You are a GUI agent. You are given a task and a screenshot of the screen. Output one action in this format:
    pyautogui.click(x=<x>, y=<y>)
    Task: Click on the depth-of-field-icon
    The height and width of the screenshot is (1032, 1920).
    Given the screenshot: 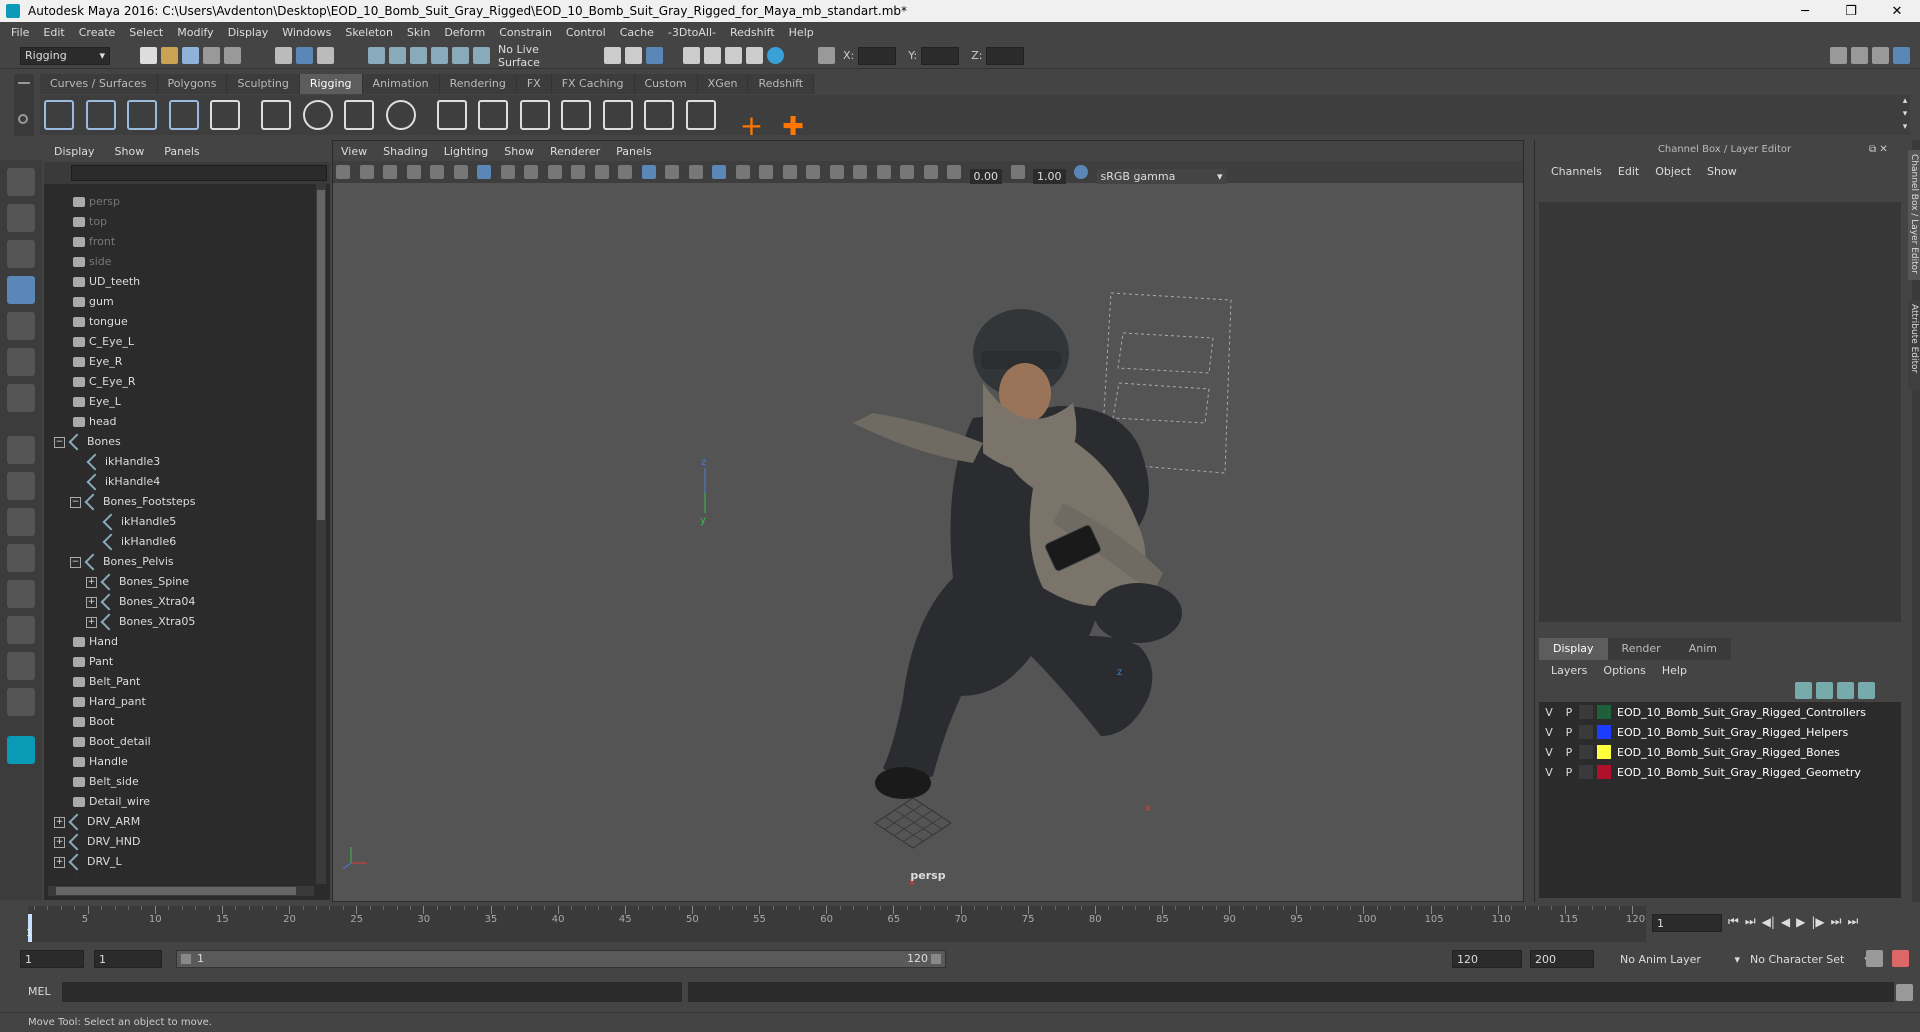 What is the action you would take?
    pyautogui.click(x=930, y=172)
    